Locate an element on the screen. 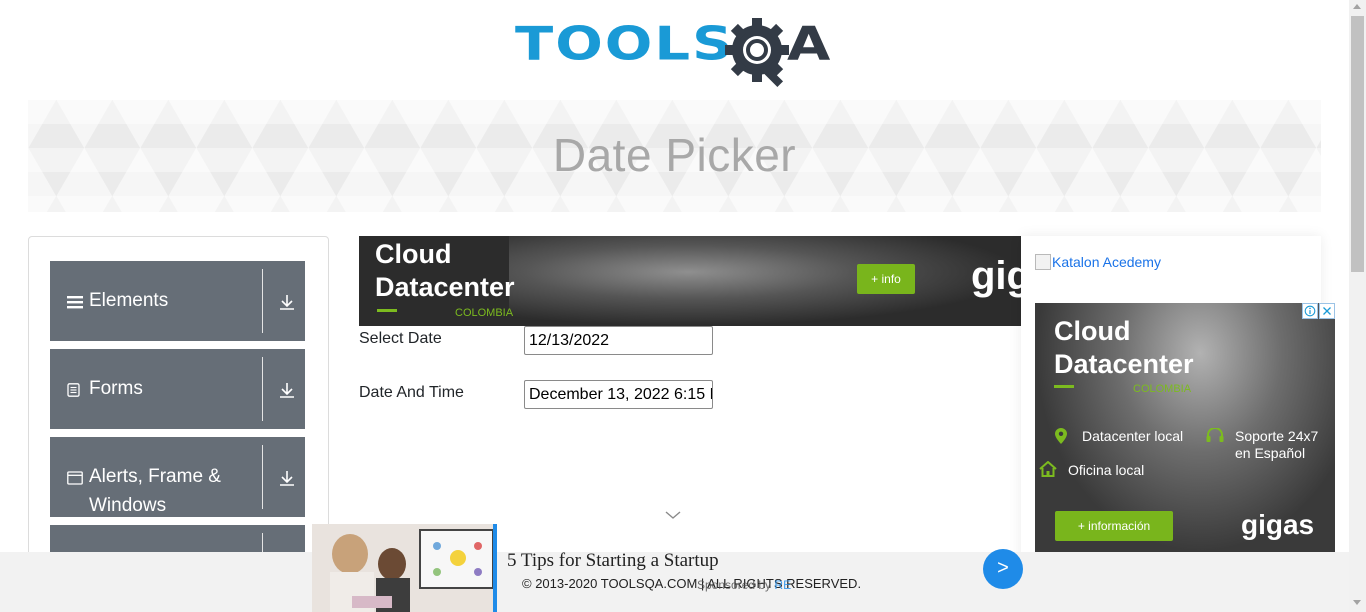  location-pin-icon is located at coordinates (1061, 436).